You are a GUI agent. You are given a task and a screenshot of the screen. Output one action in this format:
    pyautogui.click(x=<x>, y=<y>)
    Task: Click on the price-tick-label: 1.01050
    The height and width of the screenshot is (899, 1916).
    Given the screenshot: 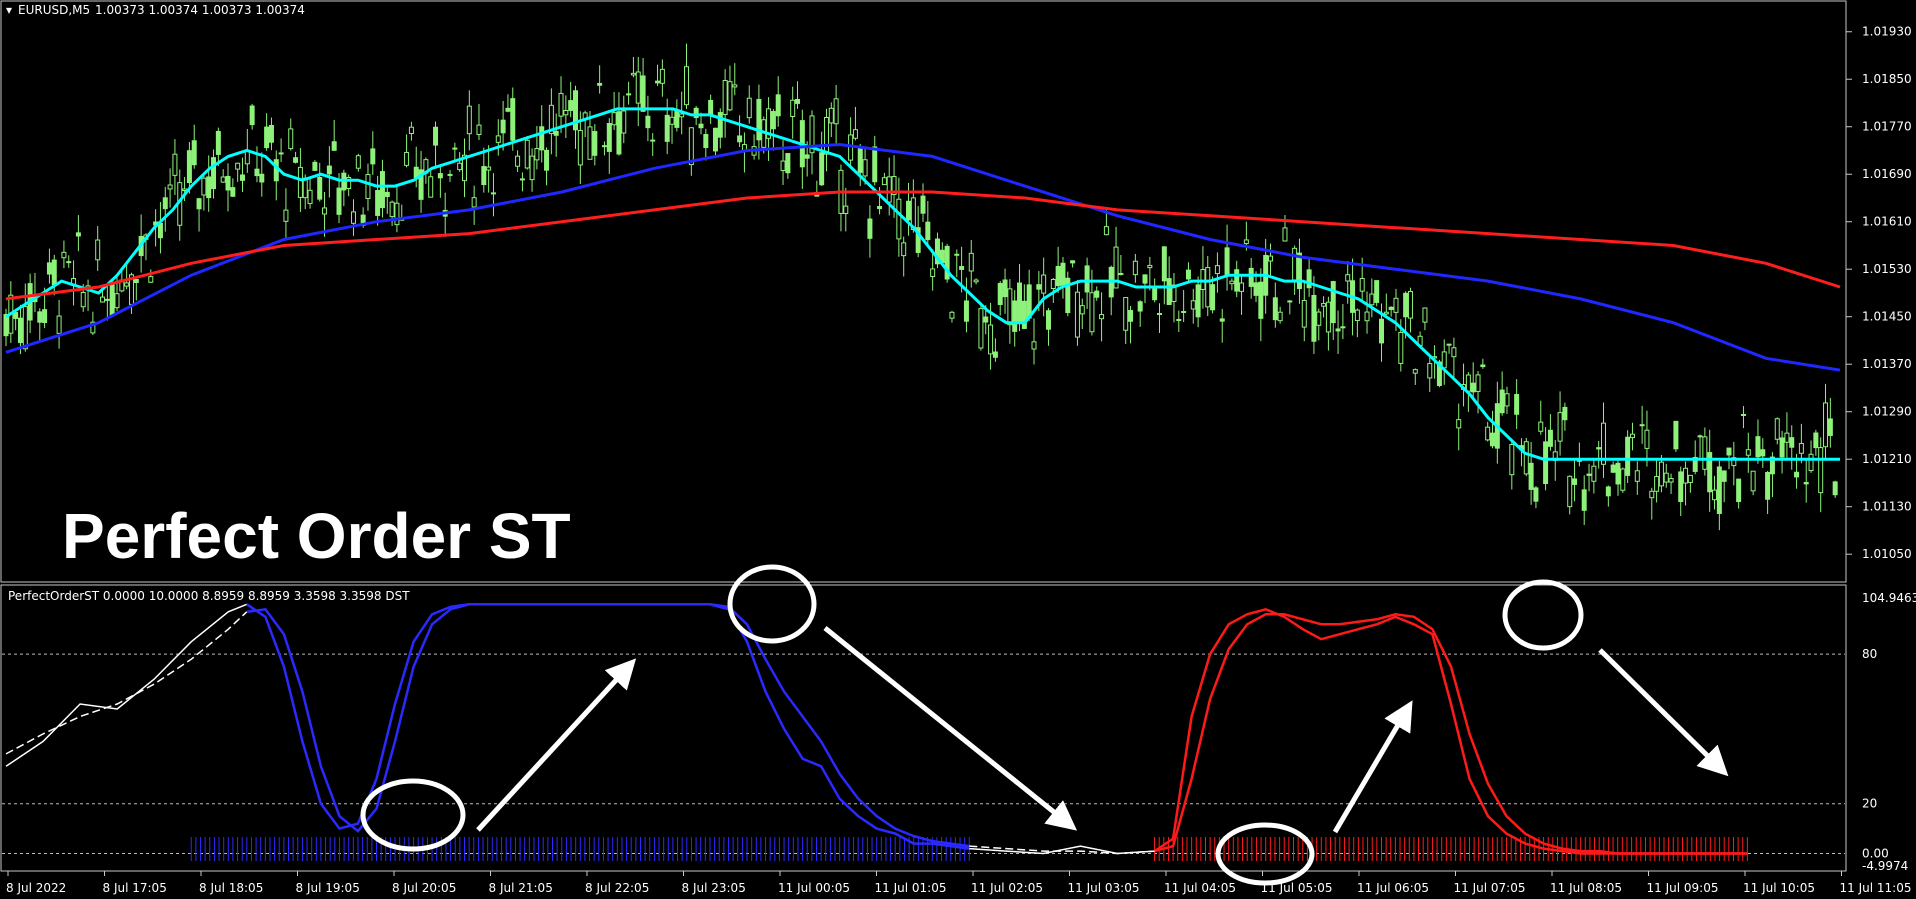 What is the action you would take?
    pyautogui.click(x=1887, y=554)
    